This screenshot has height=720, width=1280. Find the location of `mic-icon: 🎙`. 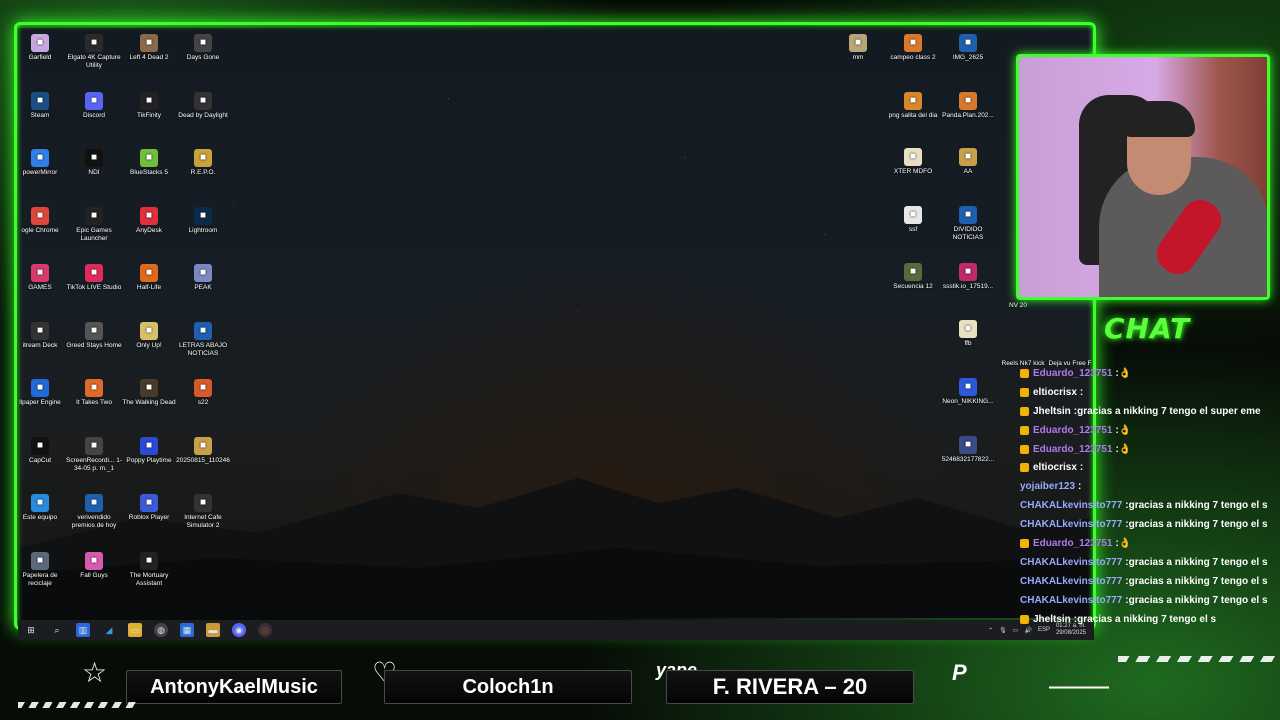

mic-icon: 🎙 is located at coordinates (1003, 630).